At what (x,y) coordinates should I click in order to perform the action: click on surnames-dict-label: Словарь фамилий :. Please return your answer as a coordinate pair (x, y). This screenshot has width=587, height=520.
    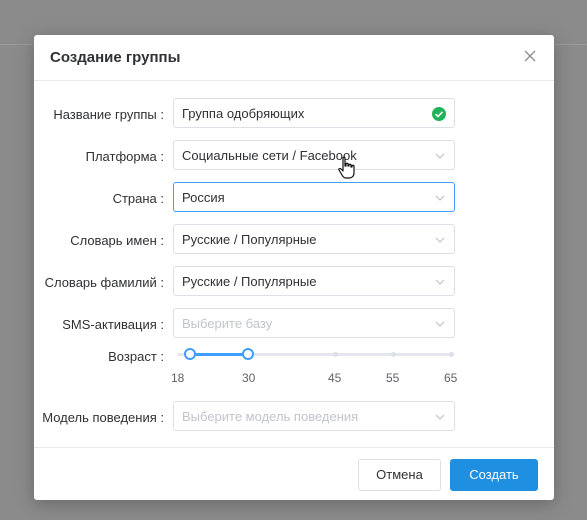
    Looking at the image, I should click on (104, 282).